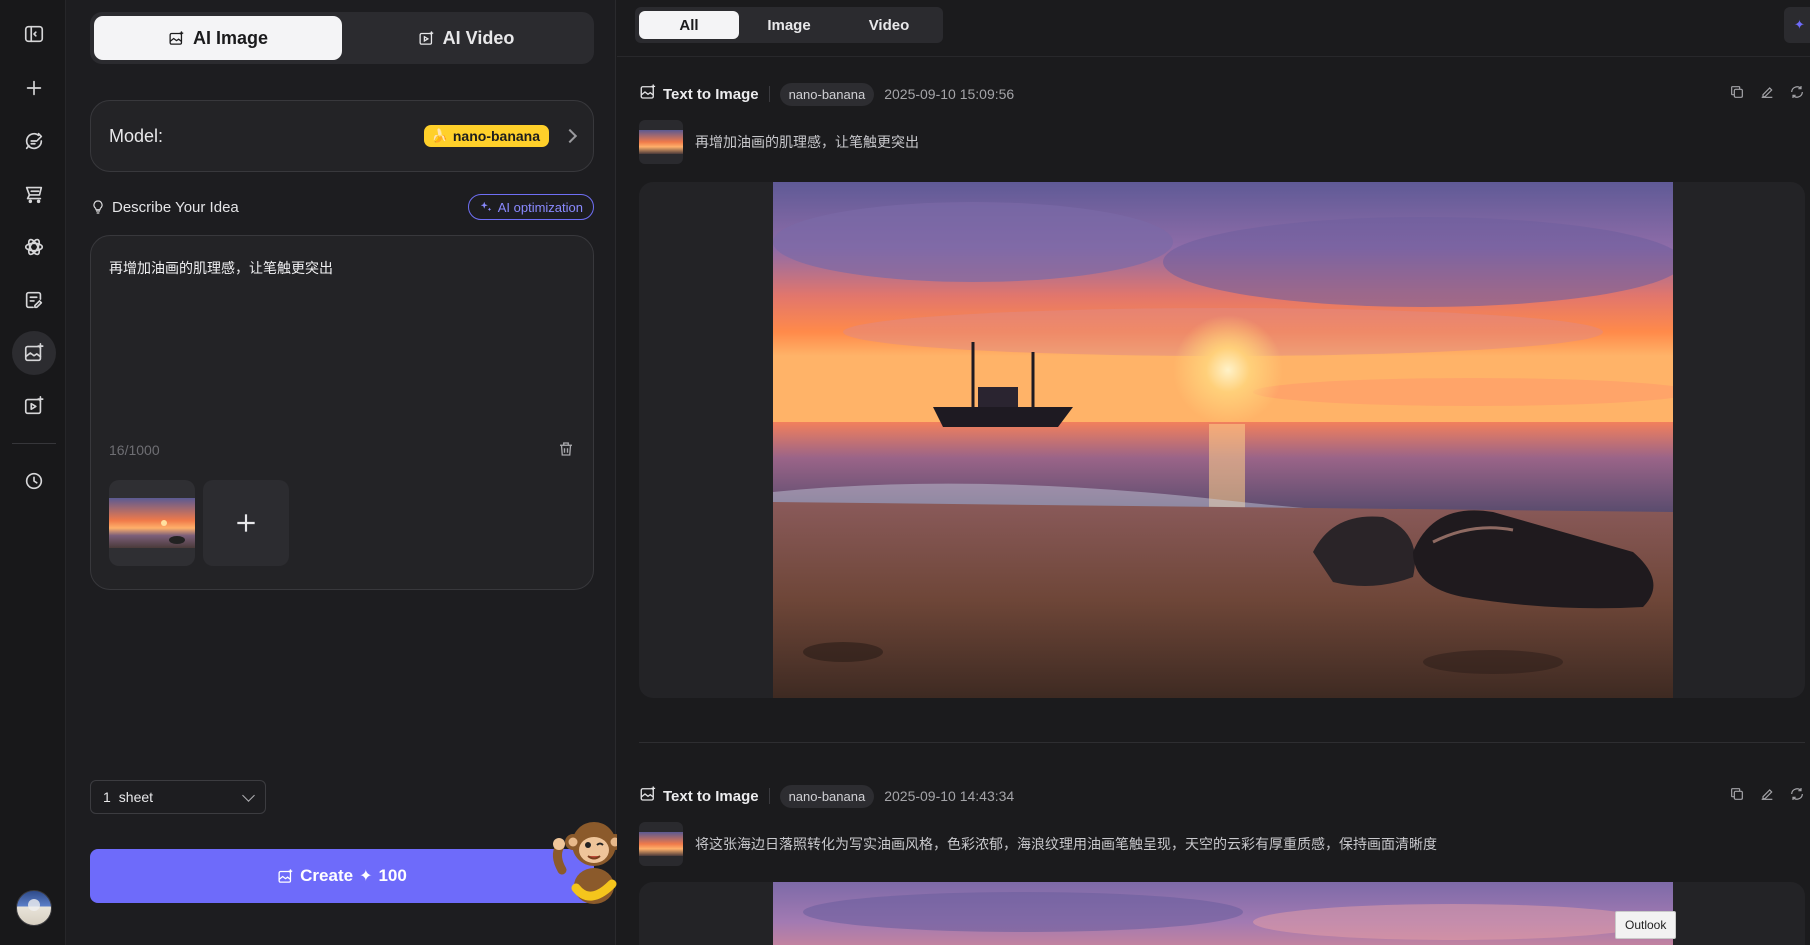 This screenshot has width=1810, height=945. Describe the element at coordinates (1223, 913) in the screenshot. I see `sunset-oil-painting-image` at that location.